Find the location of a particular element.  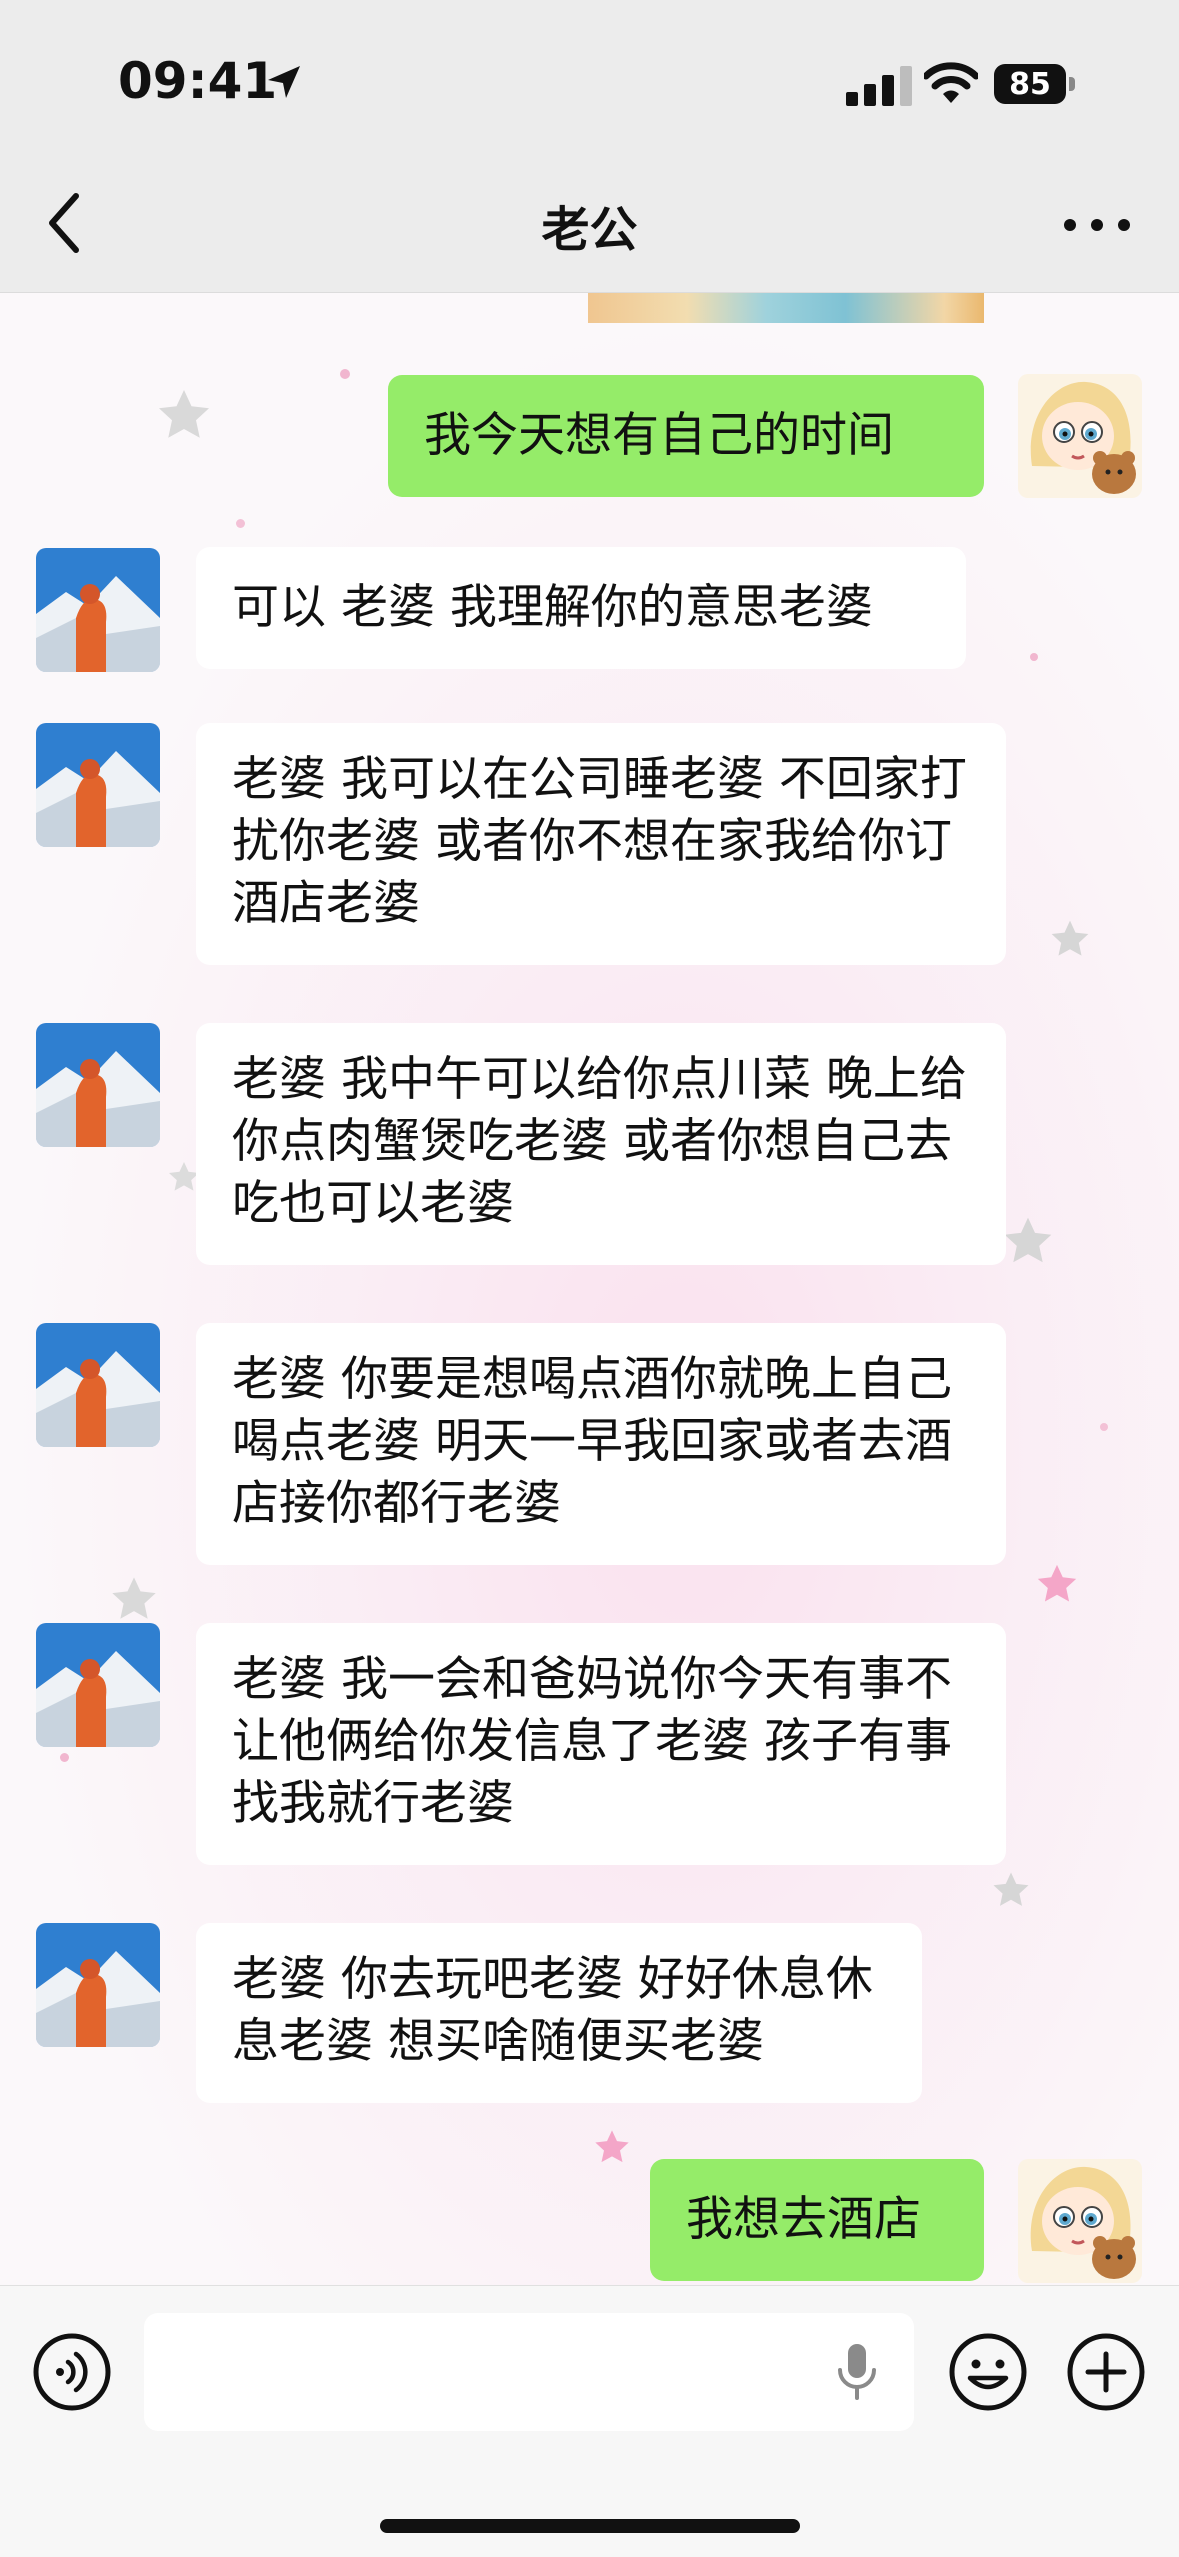

top-bar: 09:41 85 老公 is located at coordinates (589, 146).